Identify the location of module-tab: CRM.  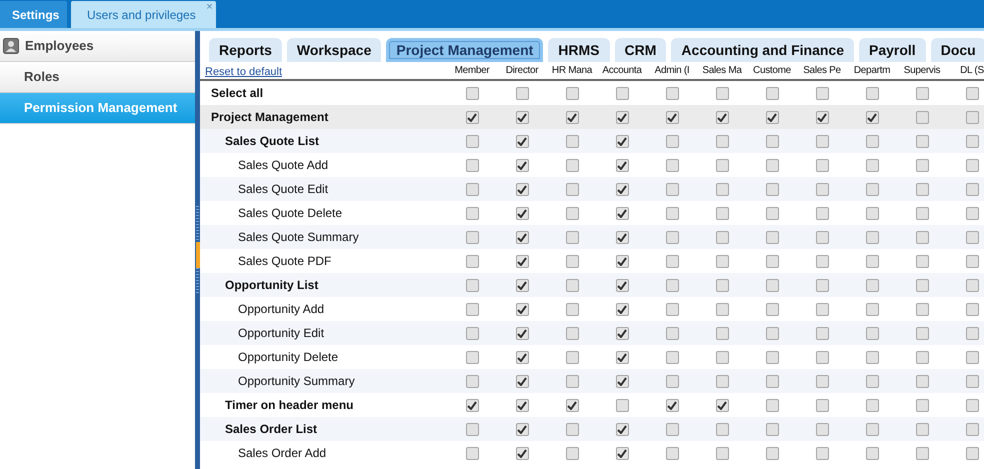
(640, 50).